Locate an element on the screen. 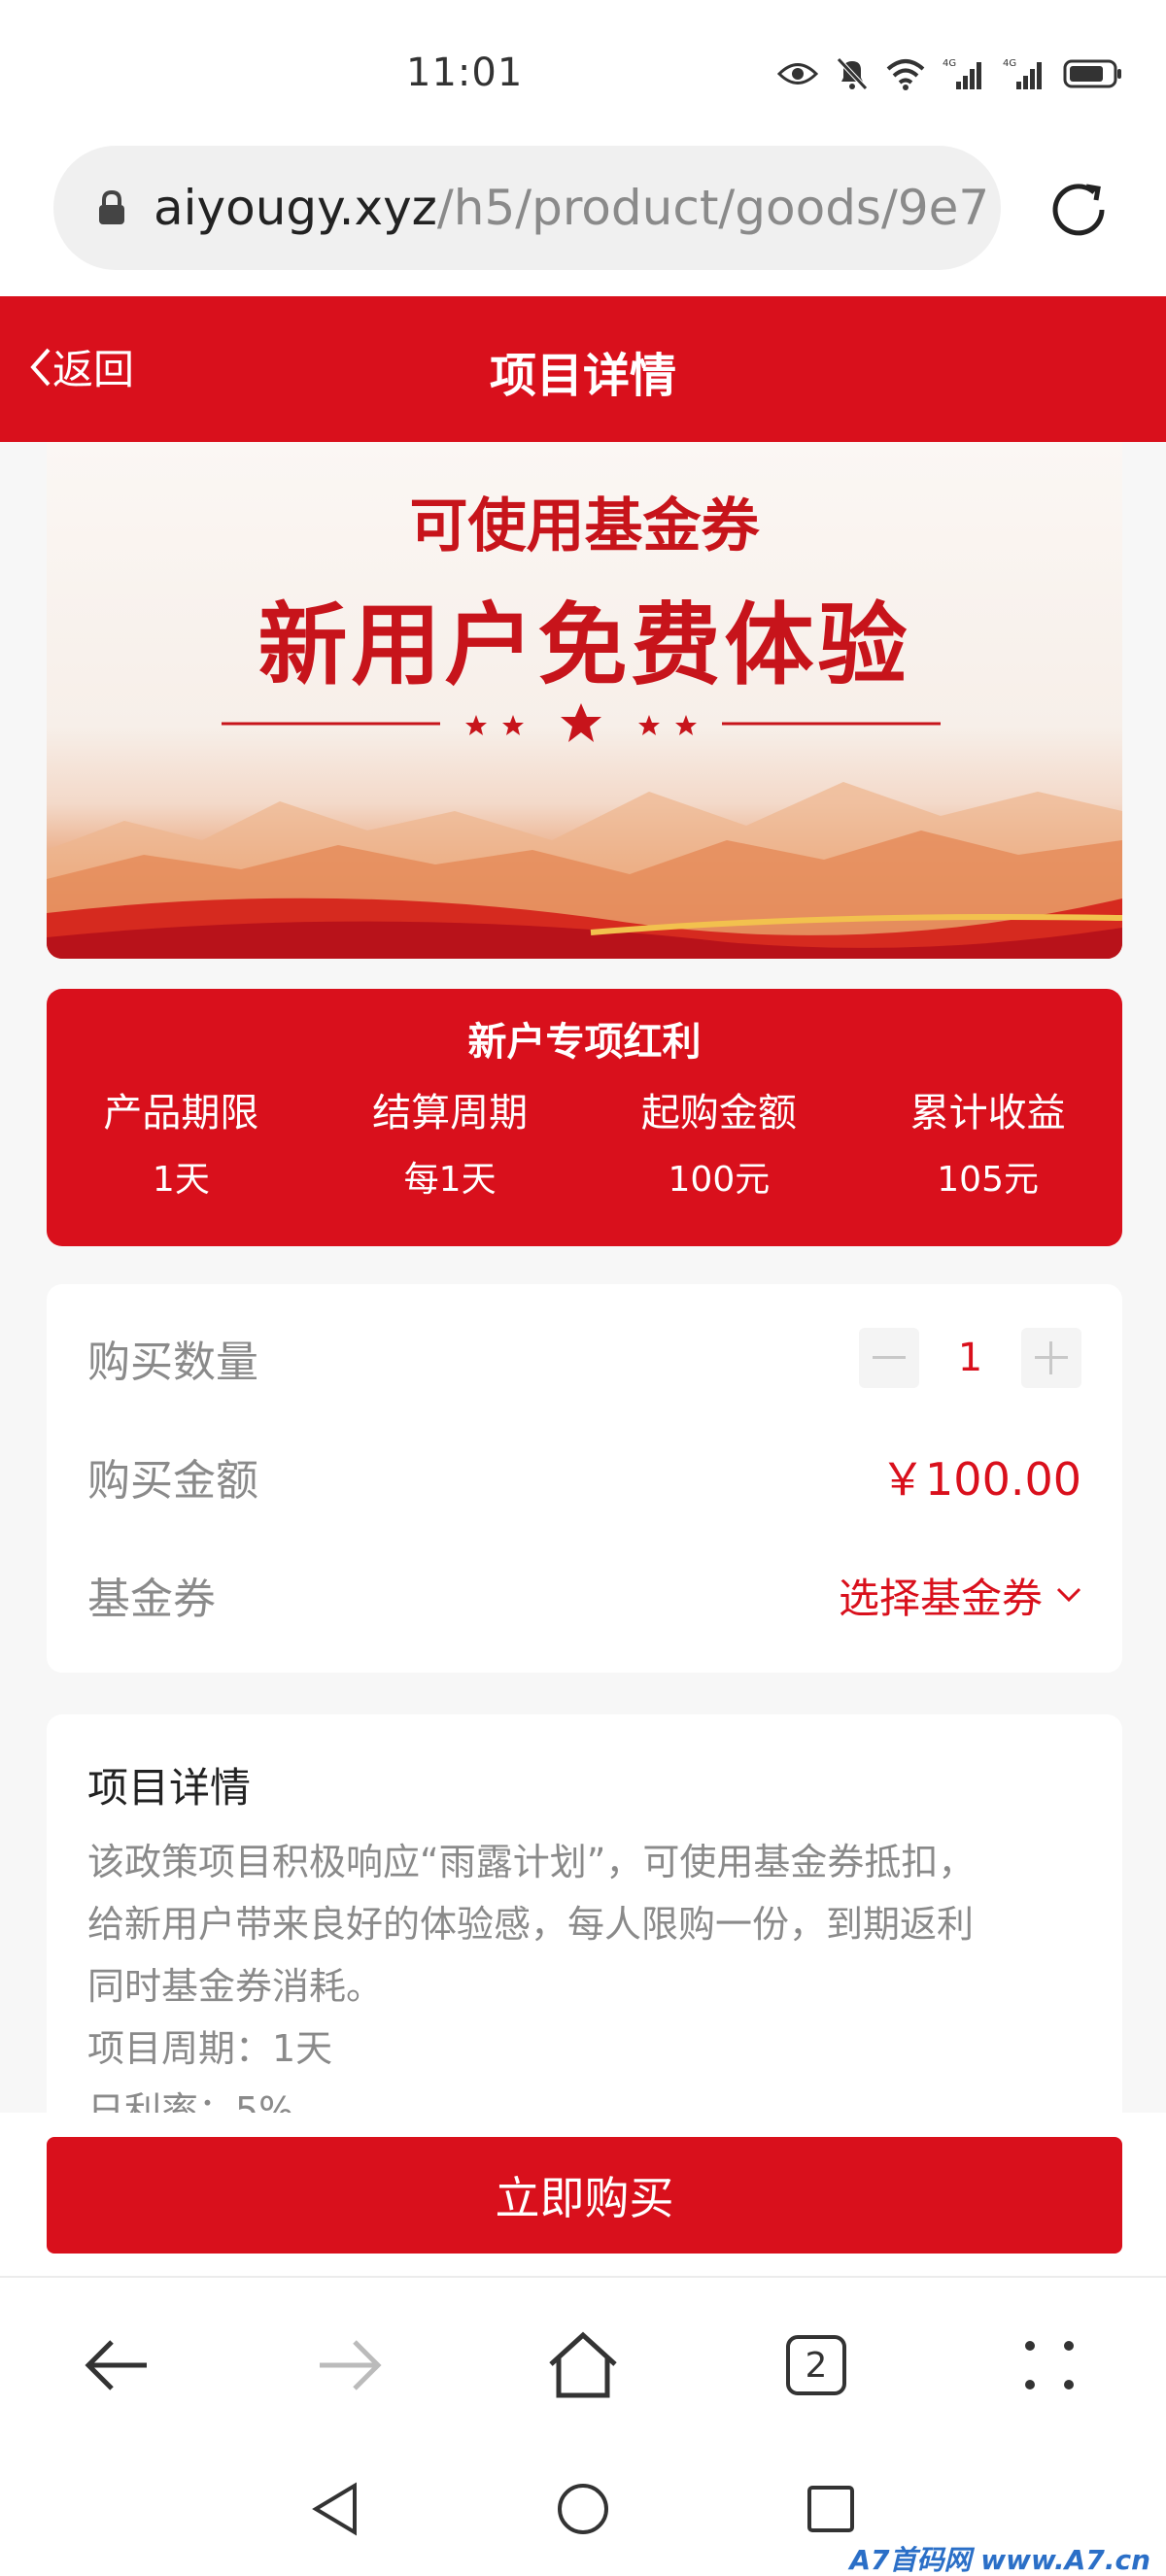  watermark: A7首码网 www.A7.cn is located at coordinates (999, 2560).